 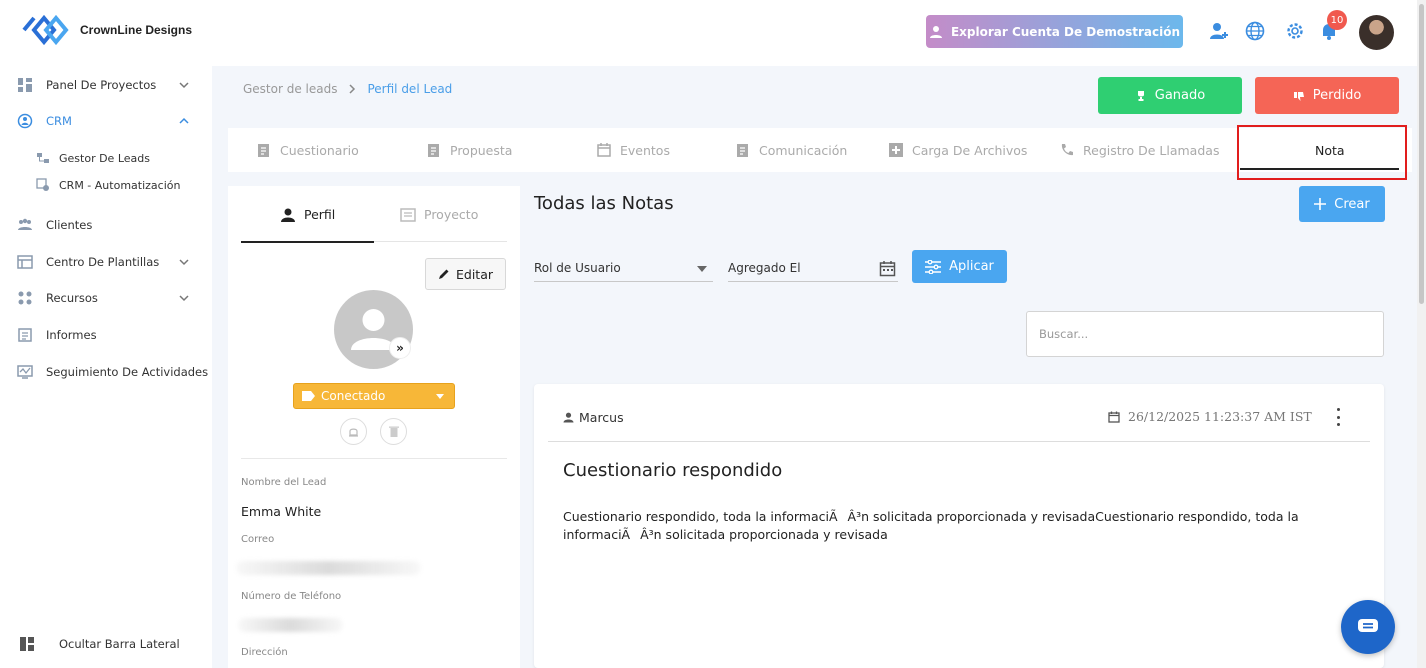 What do you see at coordinates (433, 150) in the screenshot?
I see `document-icon` at bounding box center [433, 150].